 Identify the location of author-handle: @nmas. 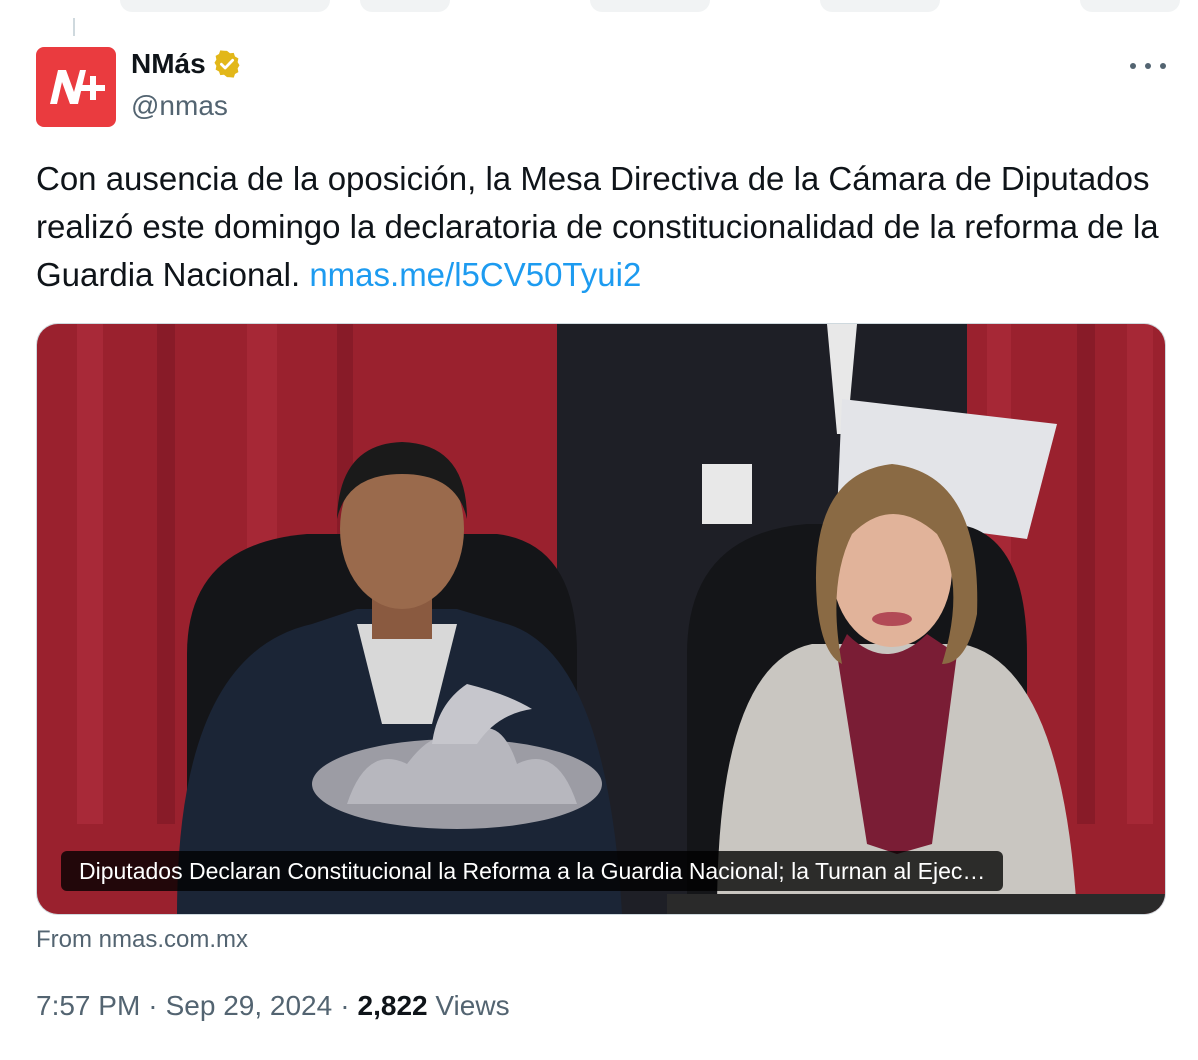
(179, 106).